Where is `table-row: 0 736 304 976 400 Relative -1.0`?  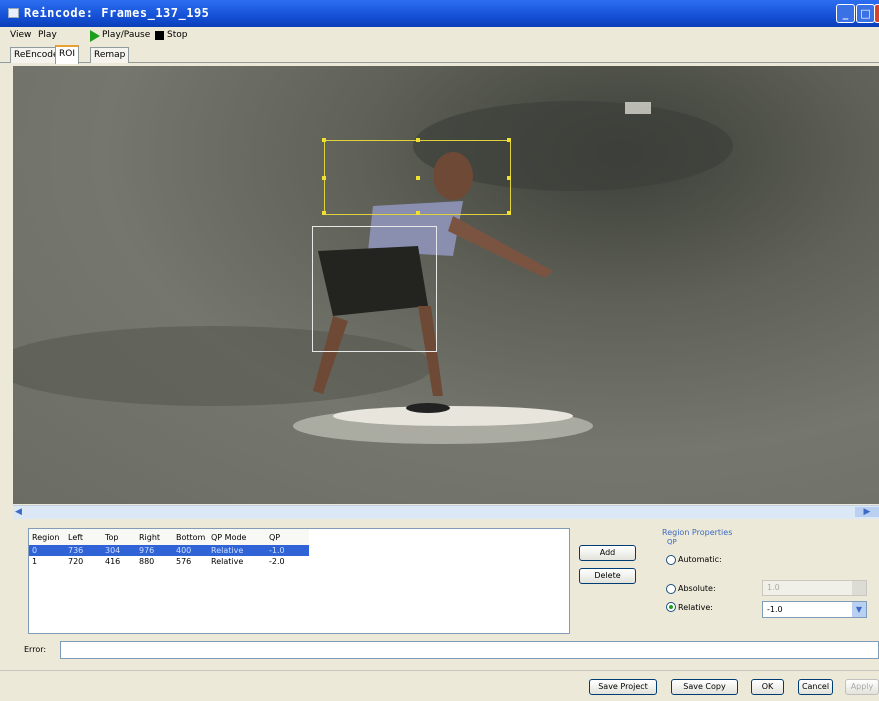
table-row: 0 736 304 976 400 Relative -1.0 is located at coordinates (169, 550).